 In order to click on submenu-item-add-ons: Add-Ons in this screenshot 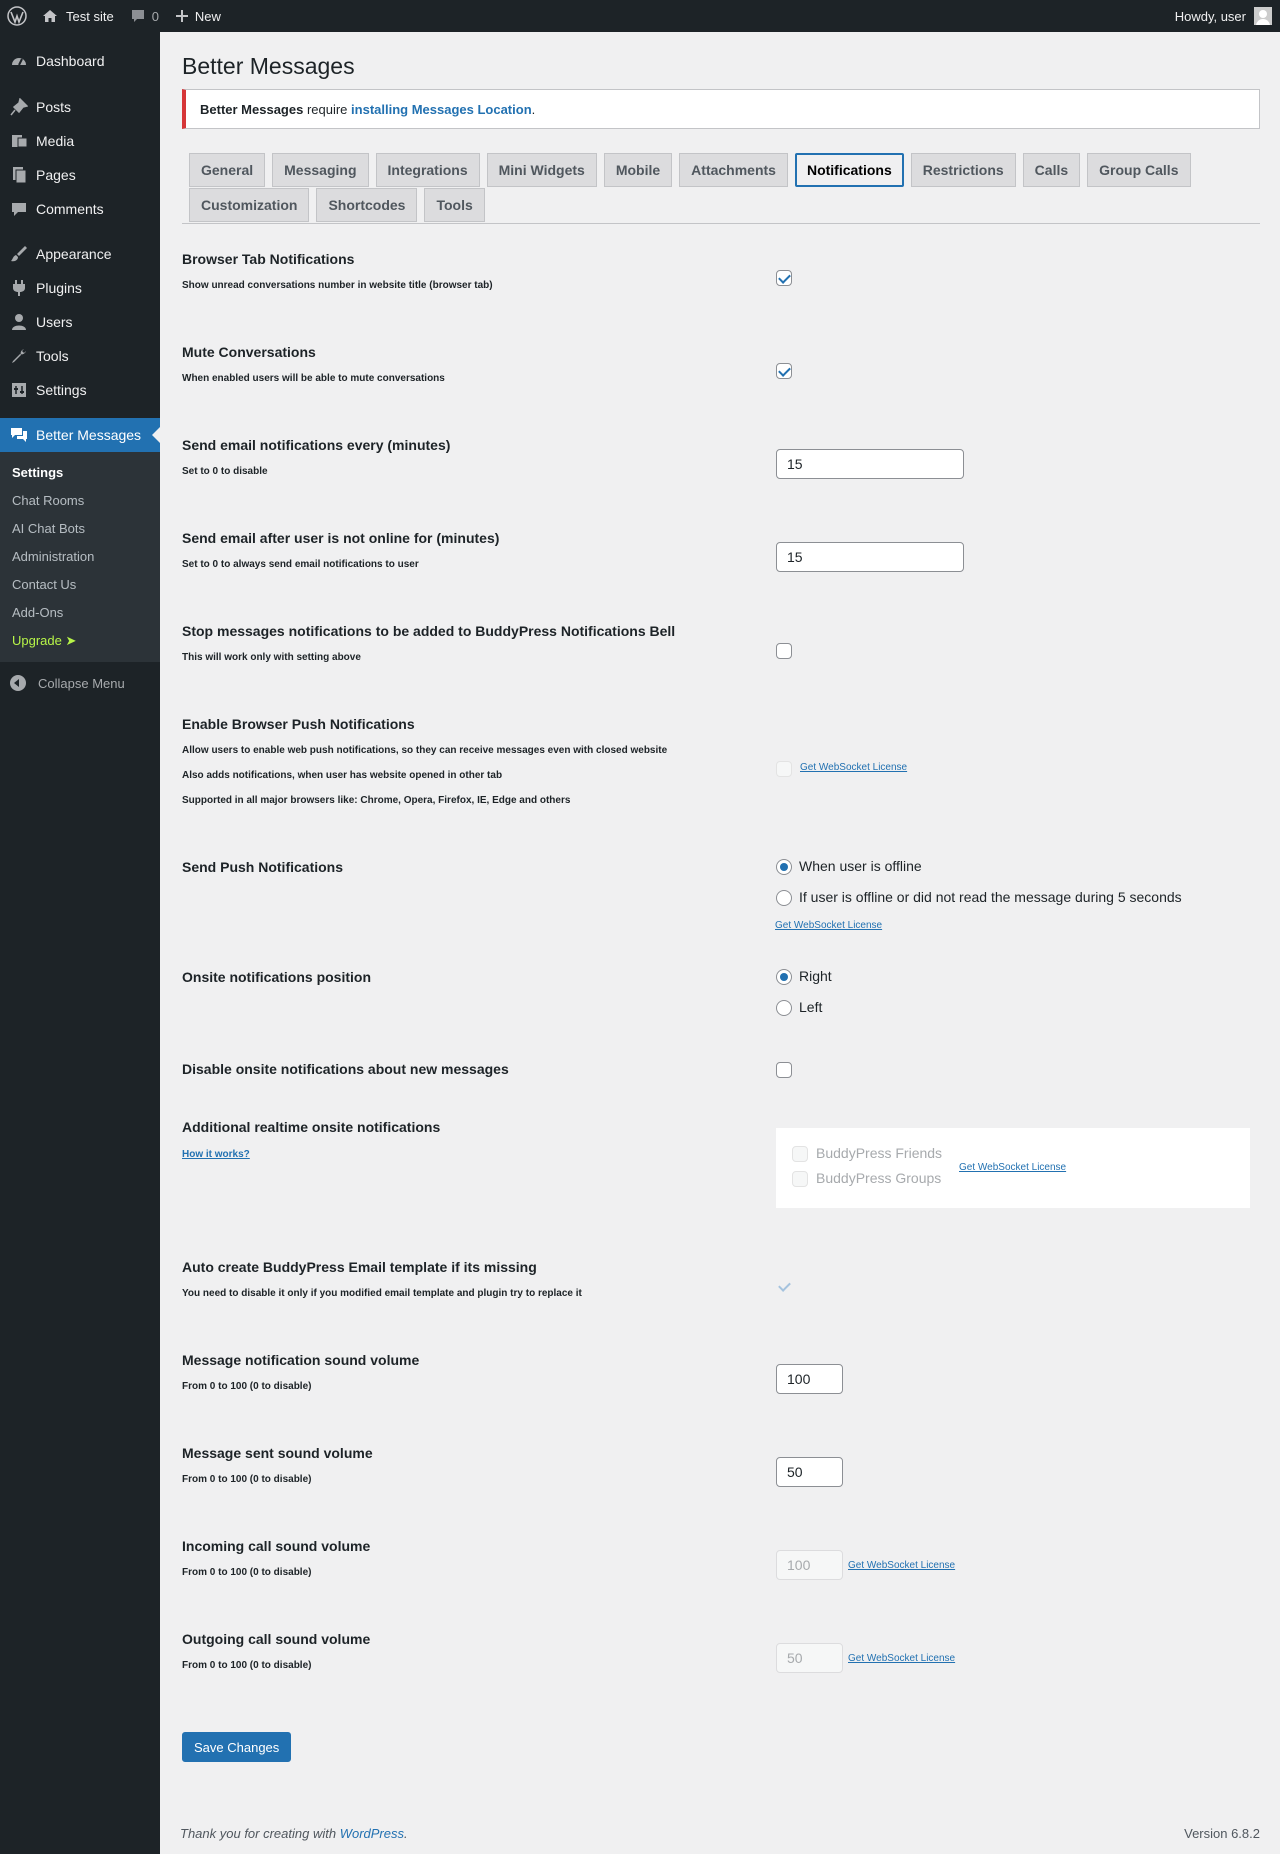, I will do `click(80, 613)`.